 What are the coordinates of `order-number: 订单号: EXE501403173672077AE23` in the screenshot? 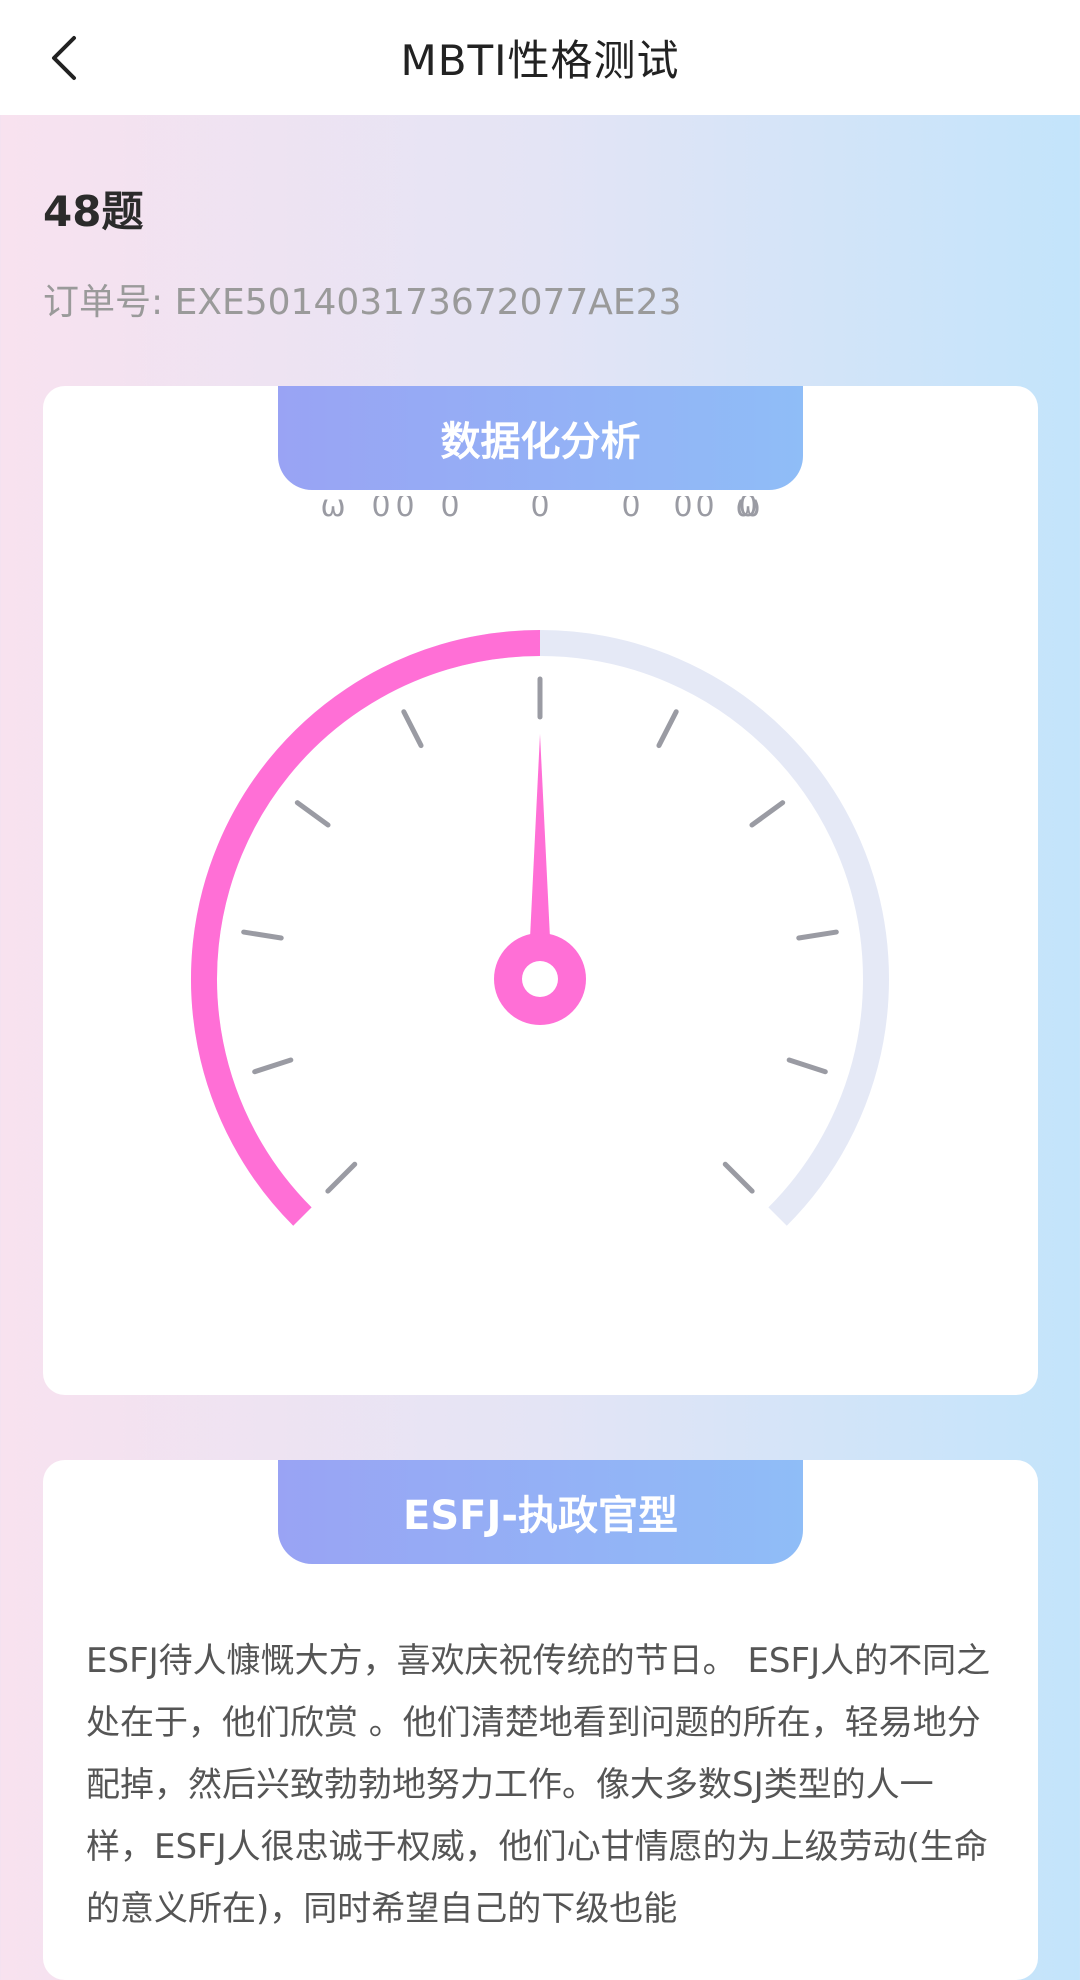 It's located at (362, 302).